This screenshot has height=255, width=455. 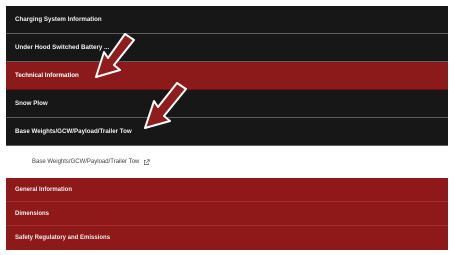 What do you see at coordinates (227, 104) in the screenshot?
I see `menu-item-snow-plow: Snow Plow` at bounding box center [227, 104].